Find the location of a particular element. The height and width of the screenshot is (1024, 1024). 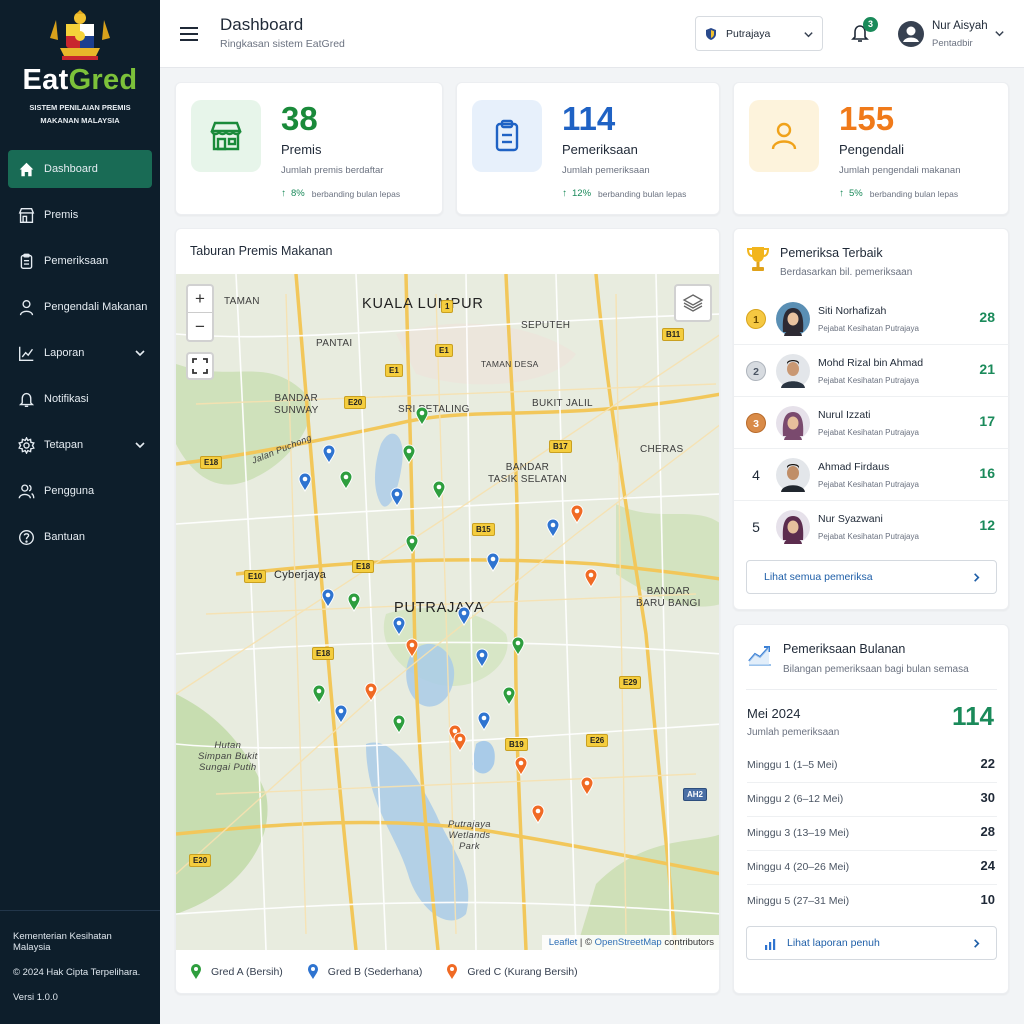

stat-label: Pengendali is located at coordinates (872, 149).